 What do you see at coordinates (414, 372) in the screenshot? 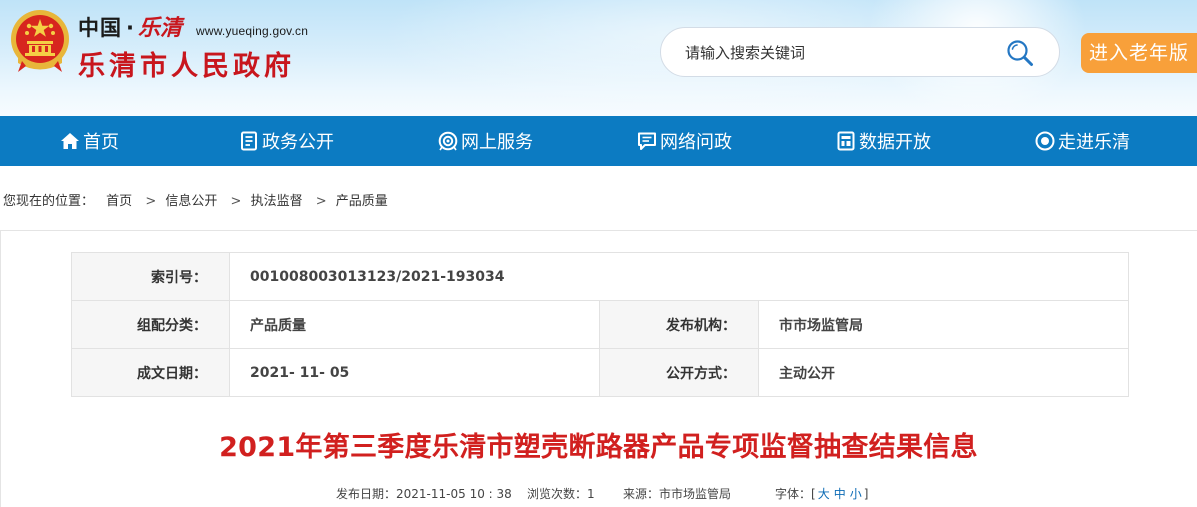
I see `date-value: 2021- 11- 05` at bounding box center [414, 372].